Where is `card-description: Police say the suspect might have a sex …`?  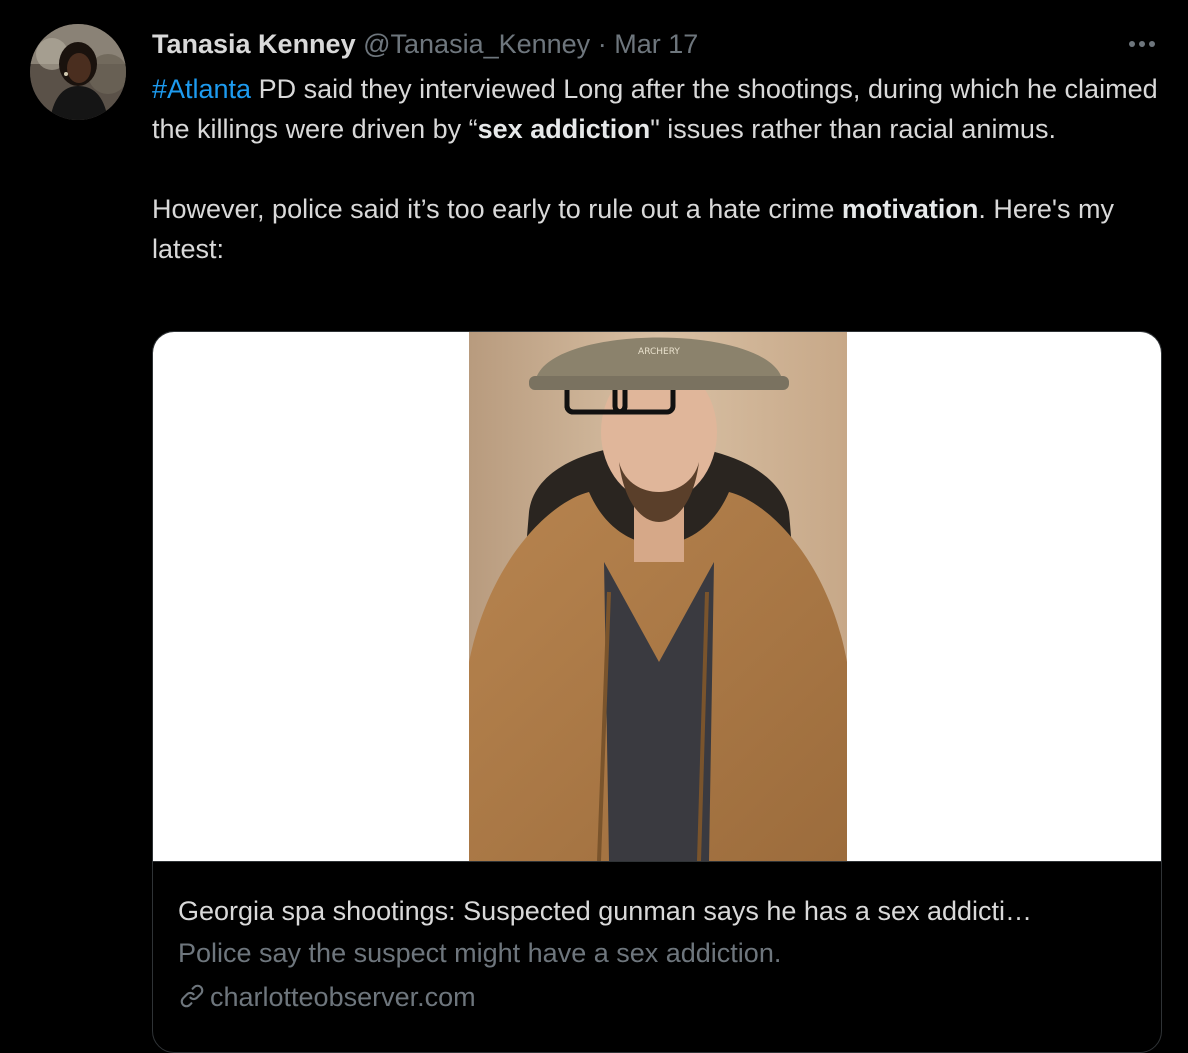
card-description: Police say the suspect might have a sex … is located at coordinates (480, 953).